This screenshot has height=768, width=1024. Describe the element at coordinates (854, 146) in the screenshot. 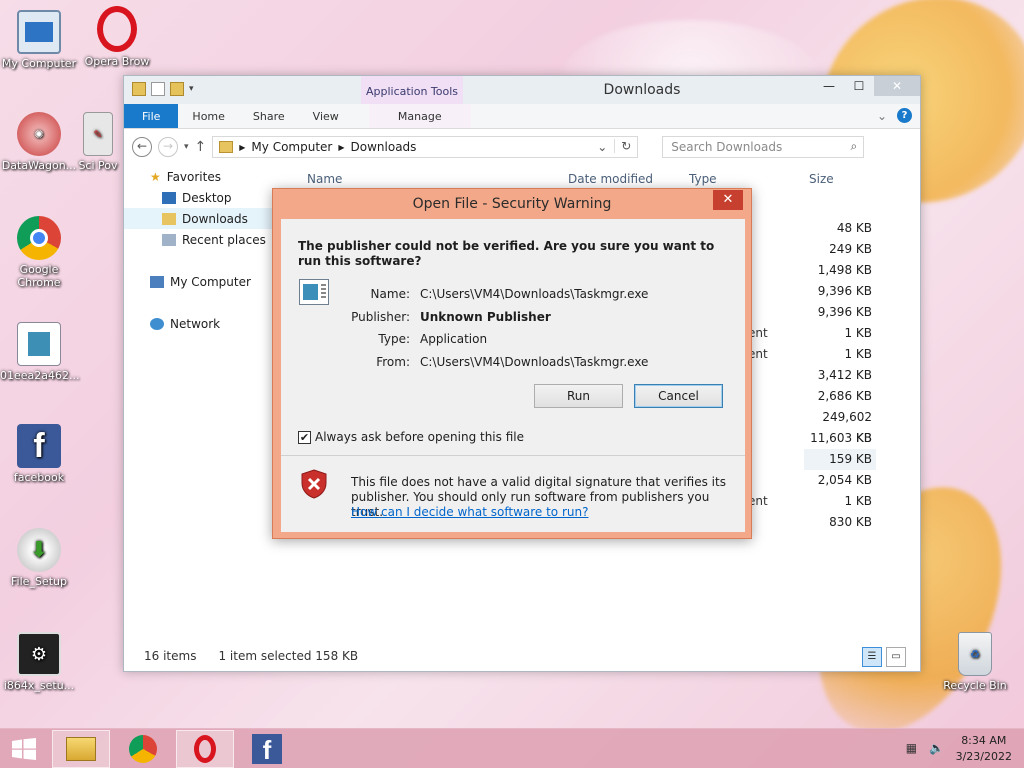

I see `search-icon: ⌕` at that location.